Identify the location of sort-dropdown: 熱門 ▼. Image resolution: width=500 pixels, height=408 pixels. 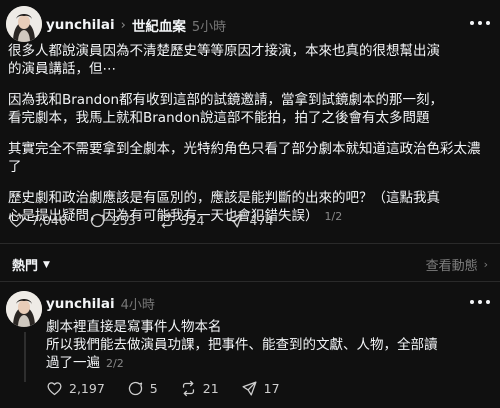
(31, 264).